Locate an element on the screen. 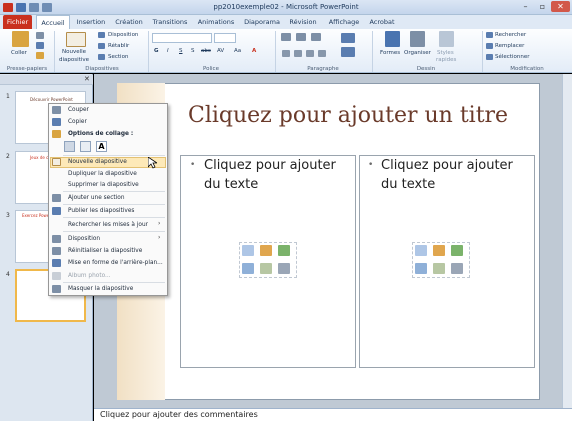 The image size is (572, 421). text-direction-icon is located at coordinates (348, 38).